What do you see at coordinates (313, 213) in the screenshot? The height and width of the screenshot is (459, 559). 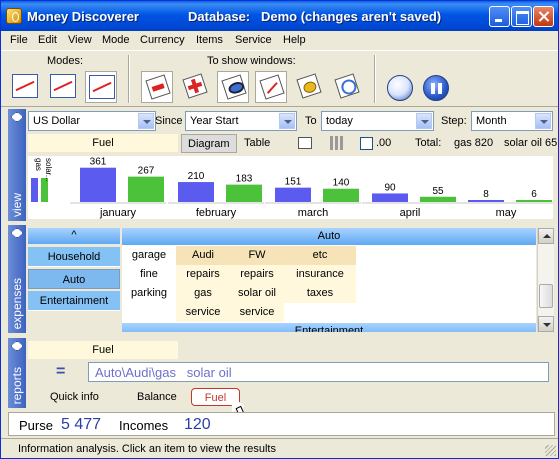 I see `month-tick-label: march` at bounding box center [313, 213].